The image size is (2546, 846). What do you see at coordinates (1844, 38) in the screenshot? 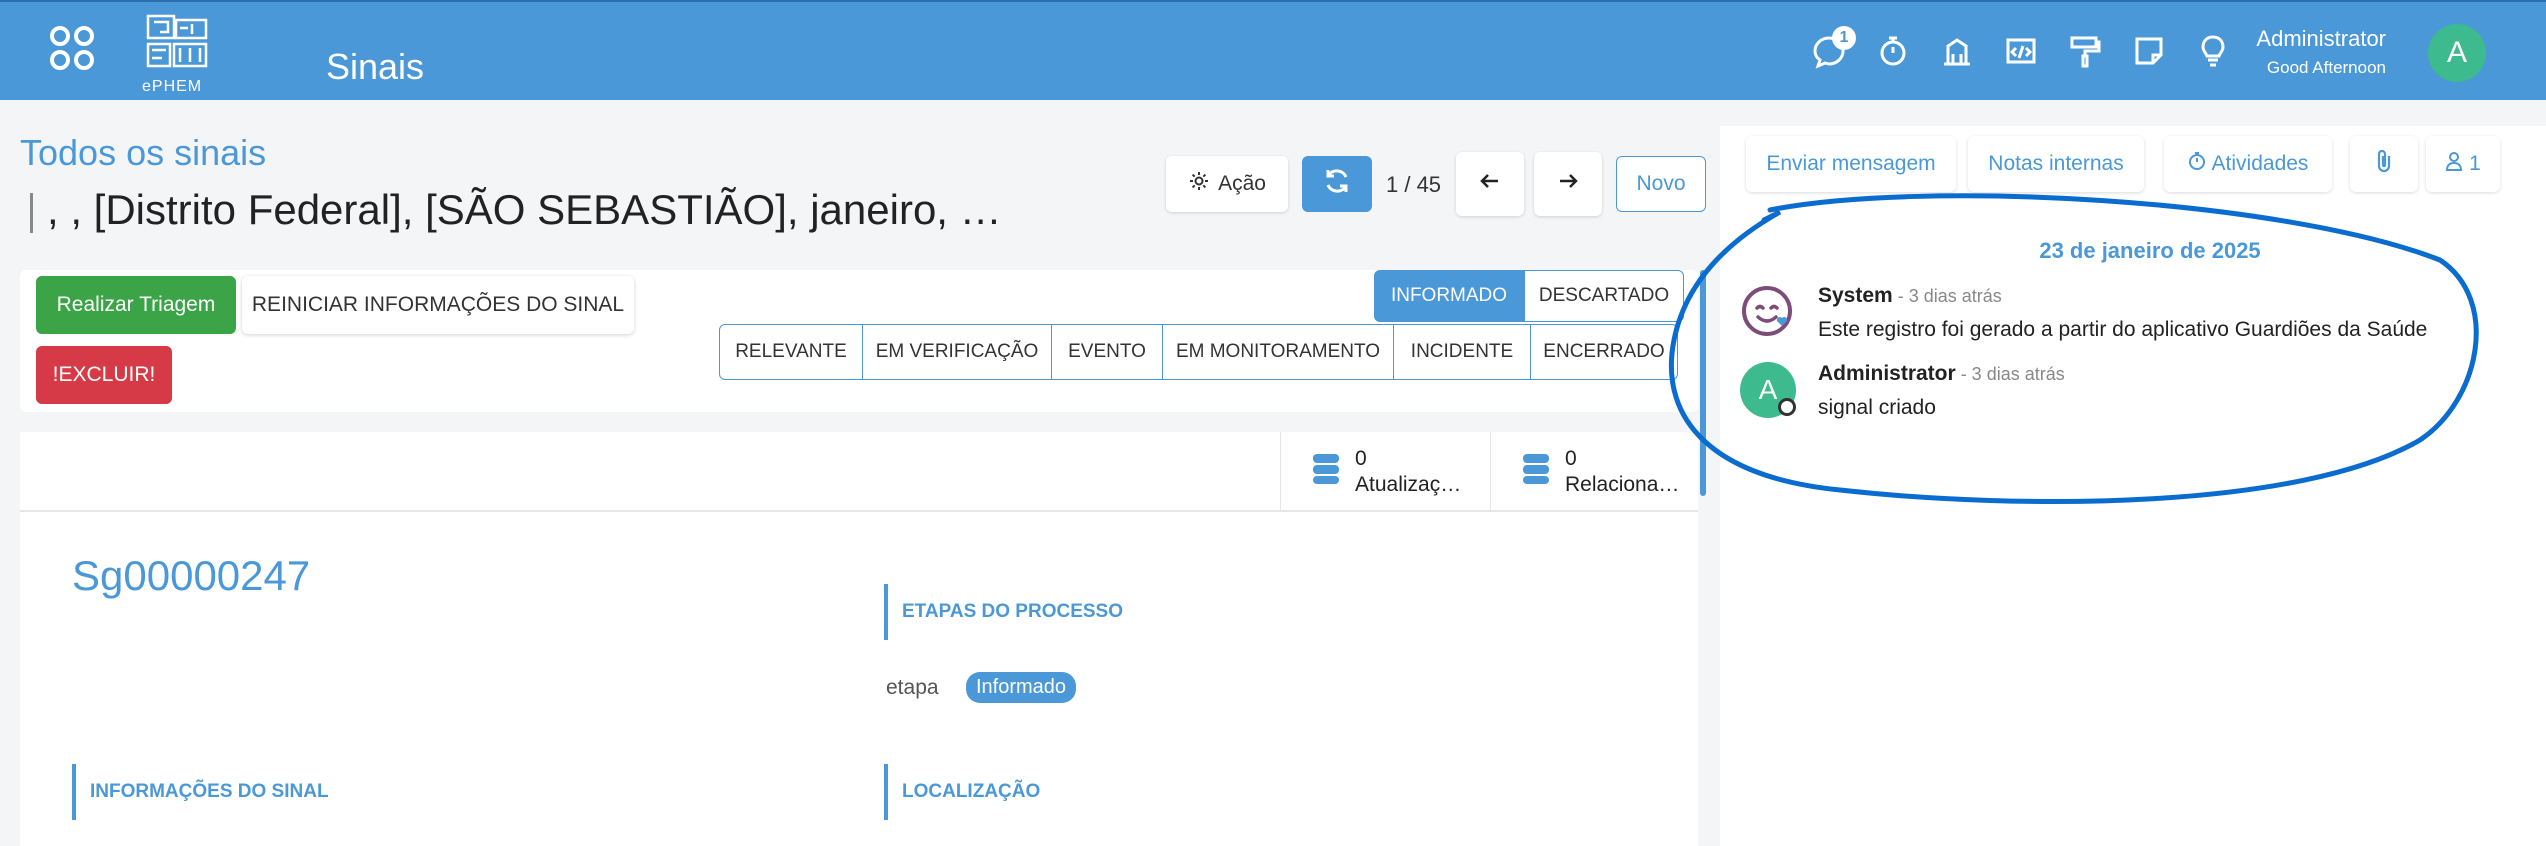
I see `message-count-badge: 1` at bounding box center [1844, 38].